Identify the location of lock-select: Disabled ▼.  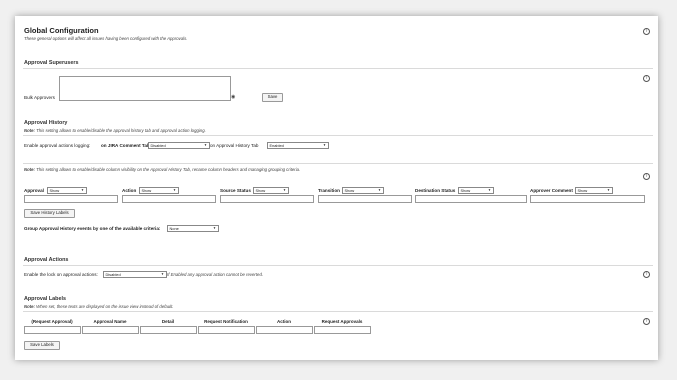
(135, 274).